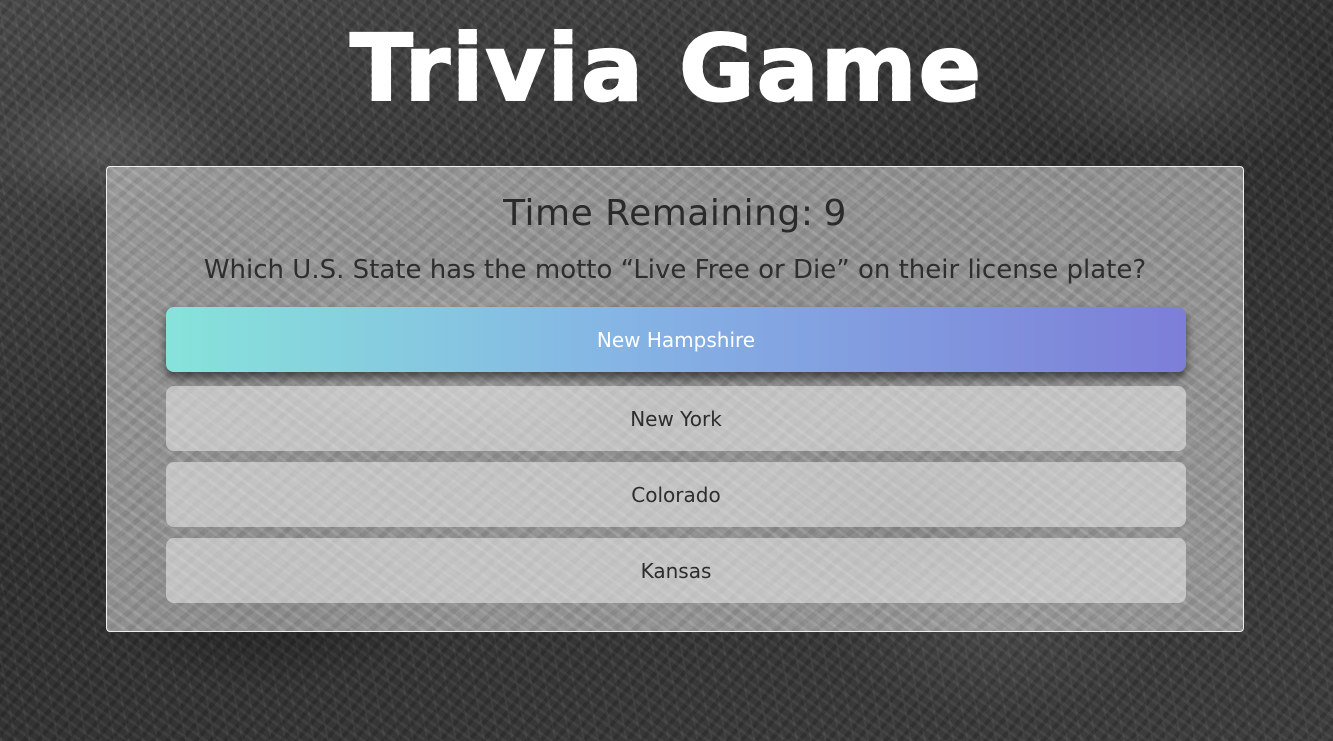 The width and height of the screenshot is (1333, 741). I want to click on page-title: Trivia Game, so click(666, 69).